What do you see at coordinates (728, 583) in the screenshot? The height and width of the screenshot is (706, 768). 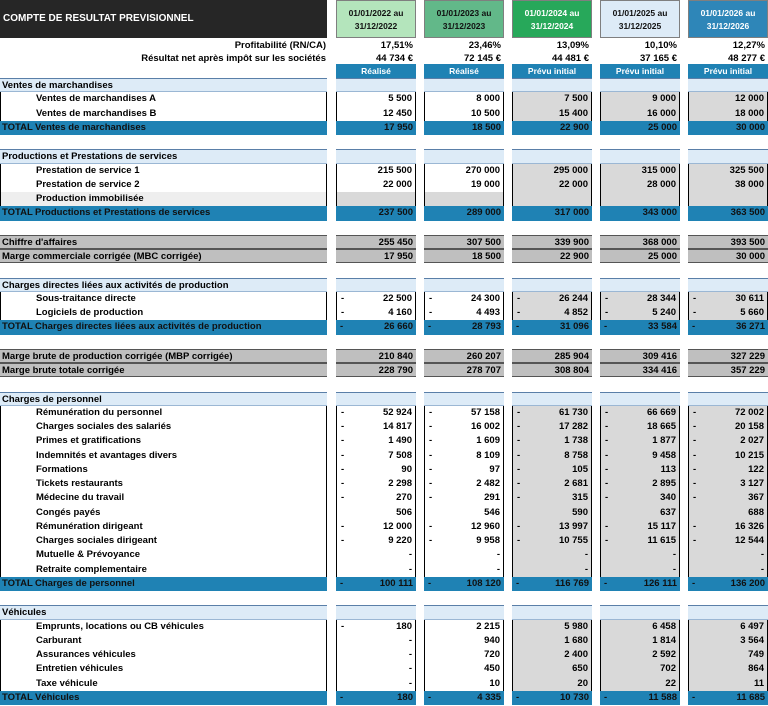 I see `total-value-cell: - 136 200` at bounding box center [728, 583].